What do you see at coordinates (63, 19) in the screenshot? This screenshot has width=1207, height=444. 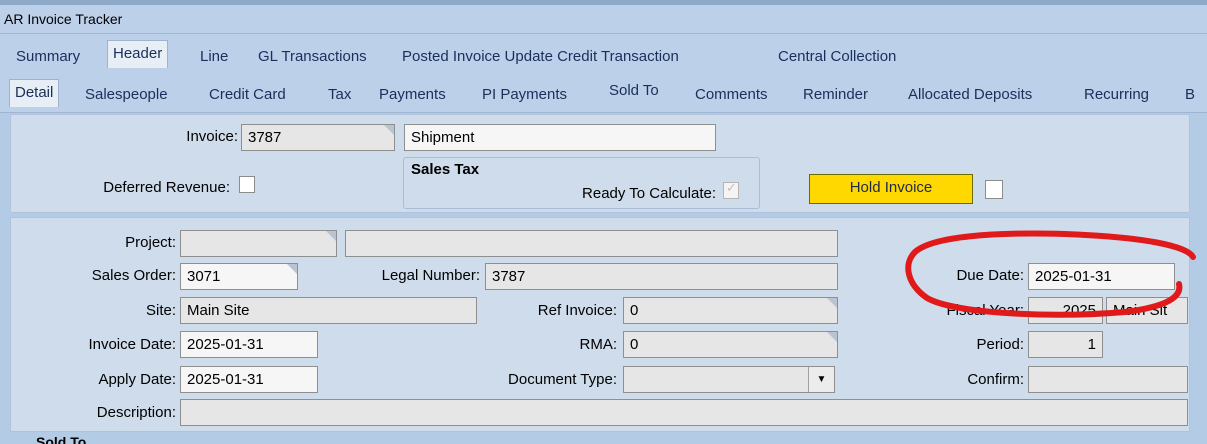 I see `window-title: AR Invoice Tracker` at bounding box center [63, 19].